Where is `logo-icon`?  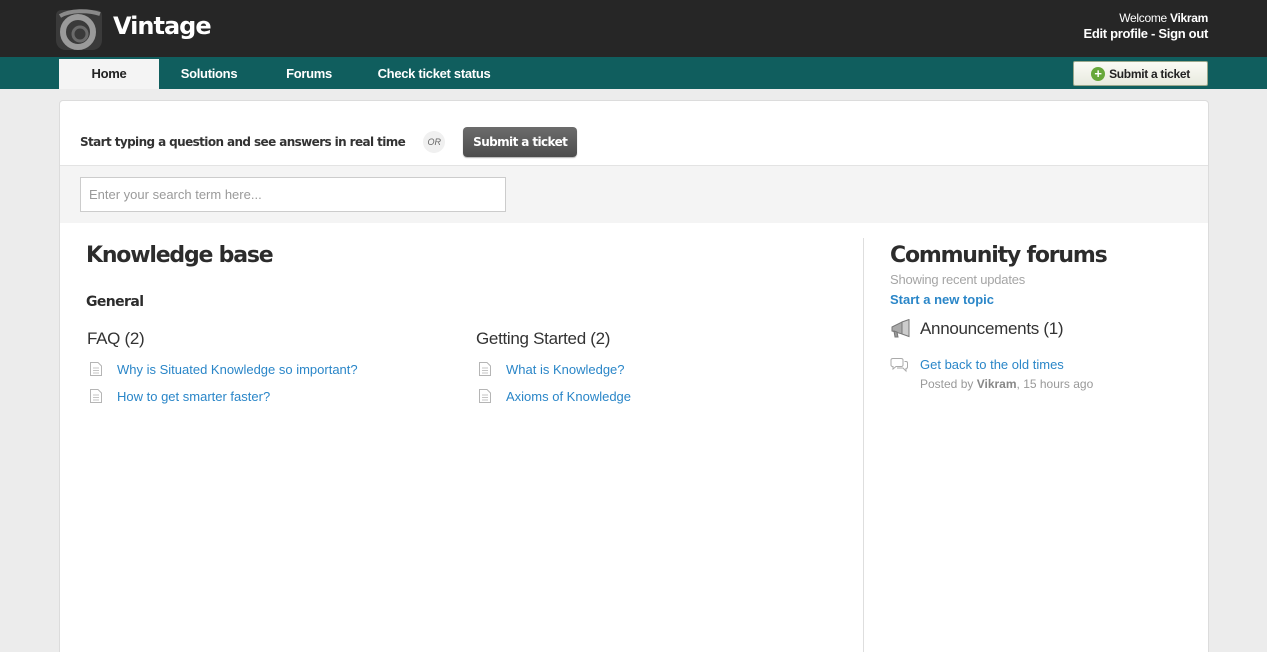 logo-icon is located at coordinates (79, 28).